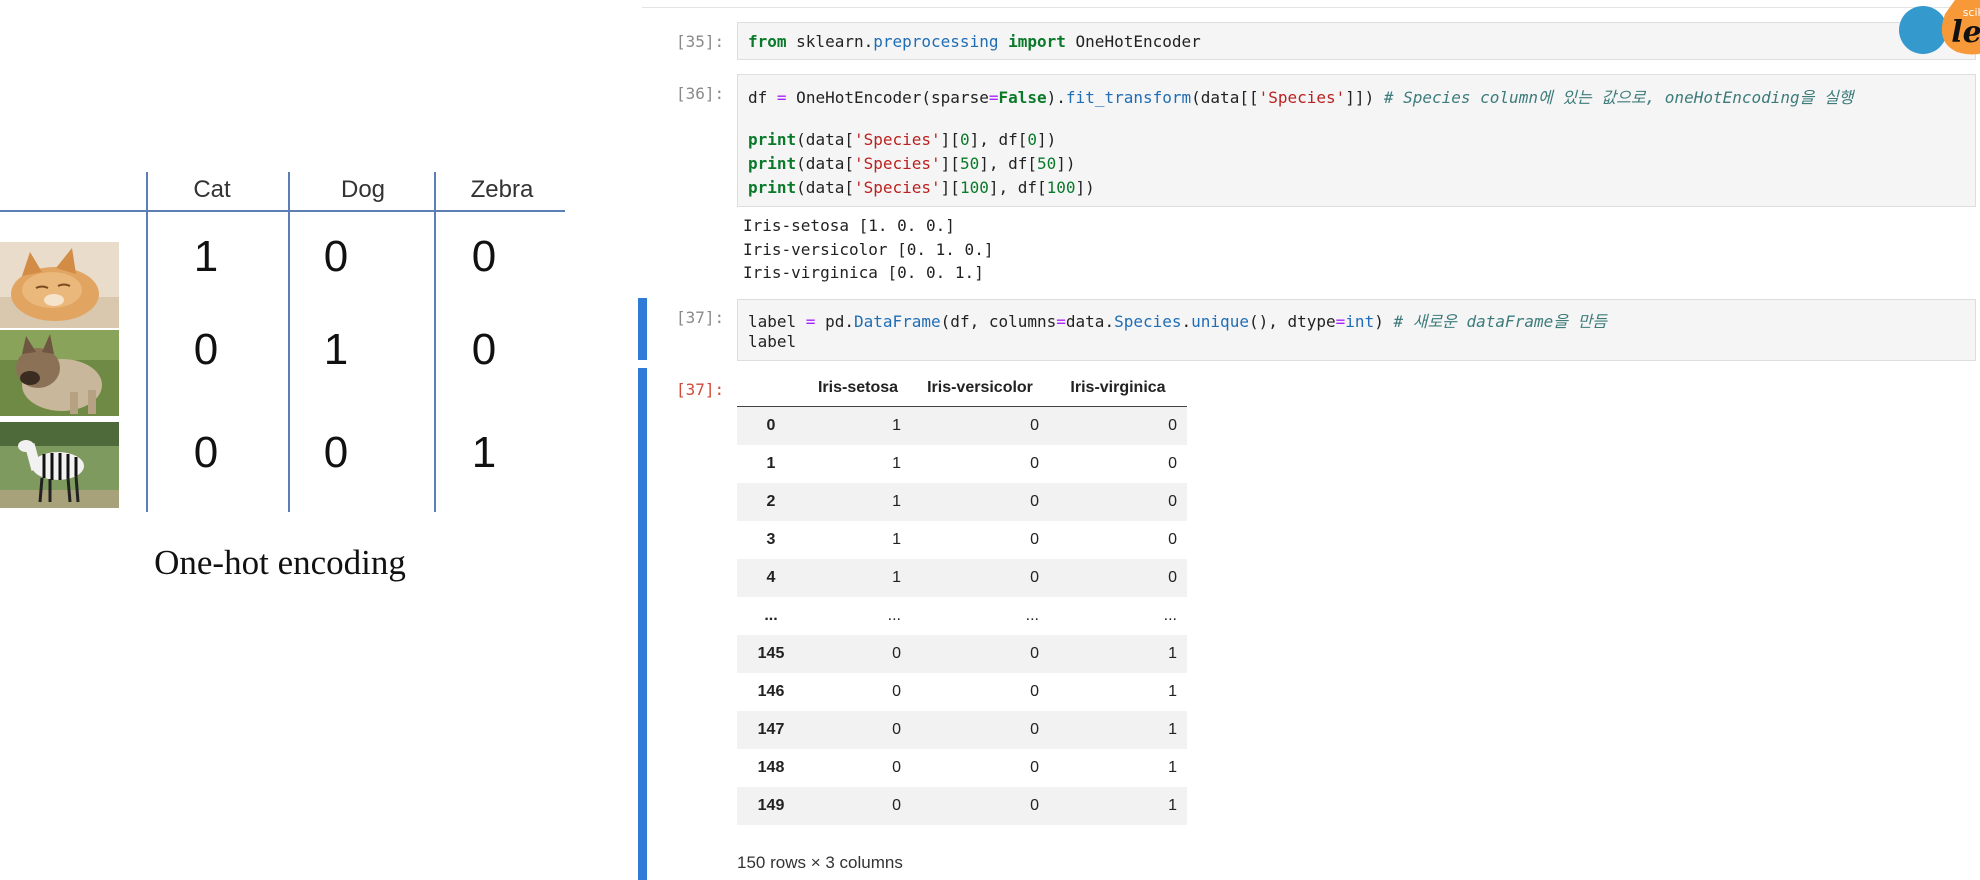 Image resolution: width=1980 pixels, height=880 pixels. What do you see at coordinates (962, 578) in the screenshot?
I see `table-row: 4 1 0 0` at bounding box center [962, 578].